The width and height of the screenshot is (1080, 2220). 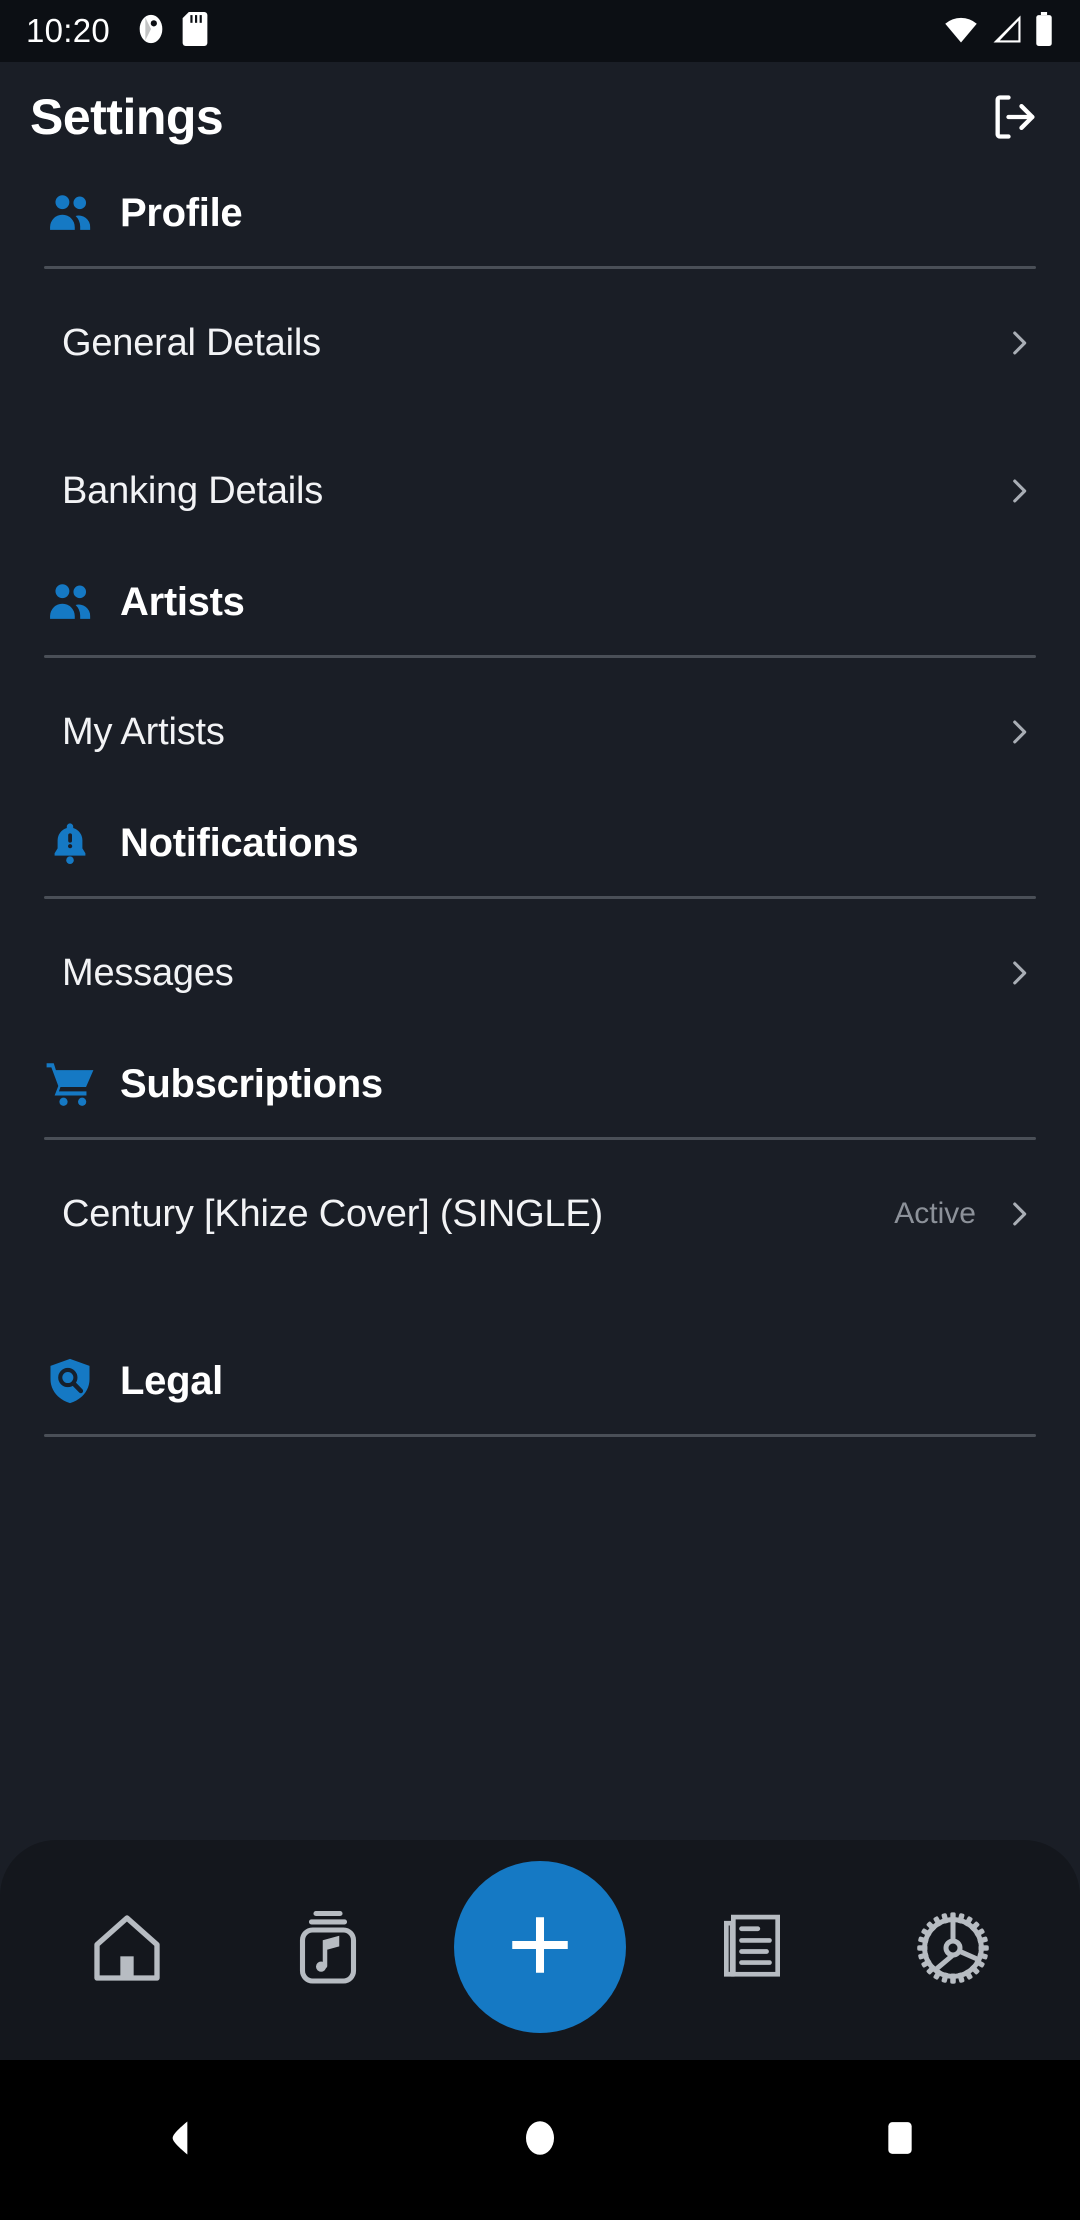 I want to click on section-title: Profile, so click(x=181, y=212).